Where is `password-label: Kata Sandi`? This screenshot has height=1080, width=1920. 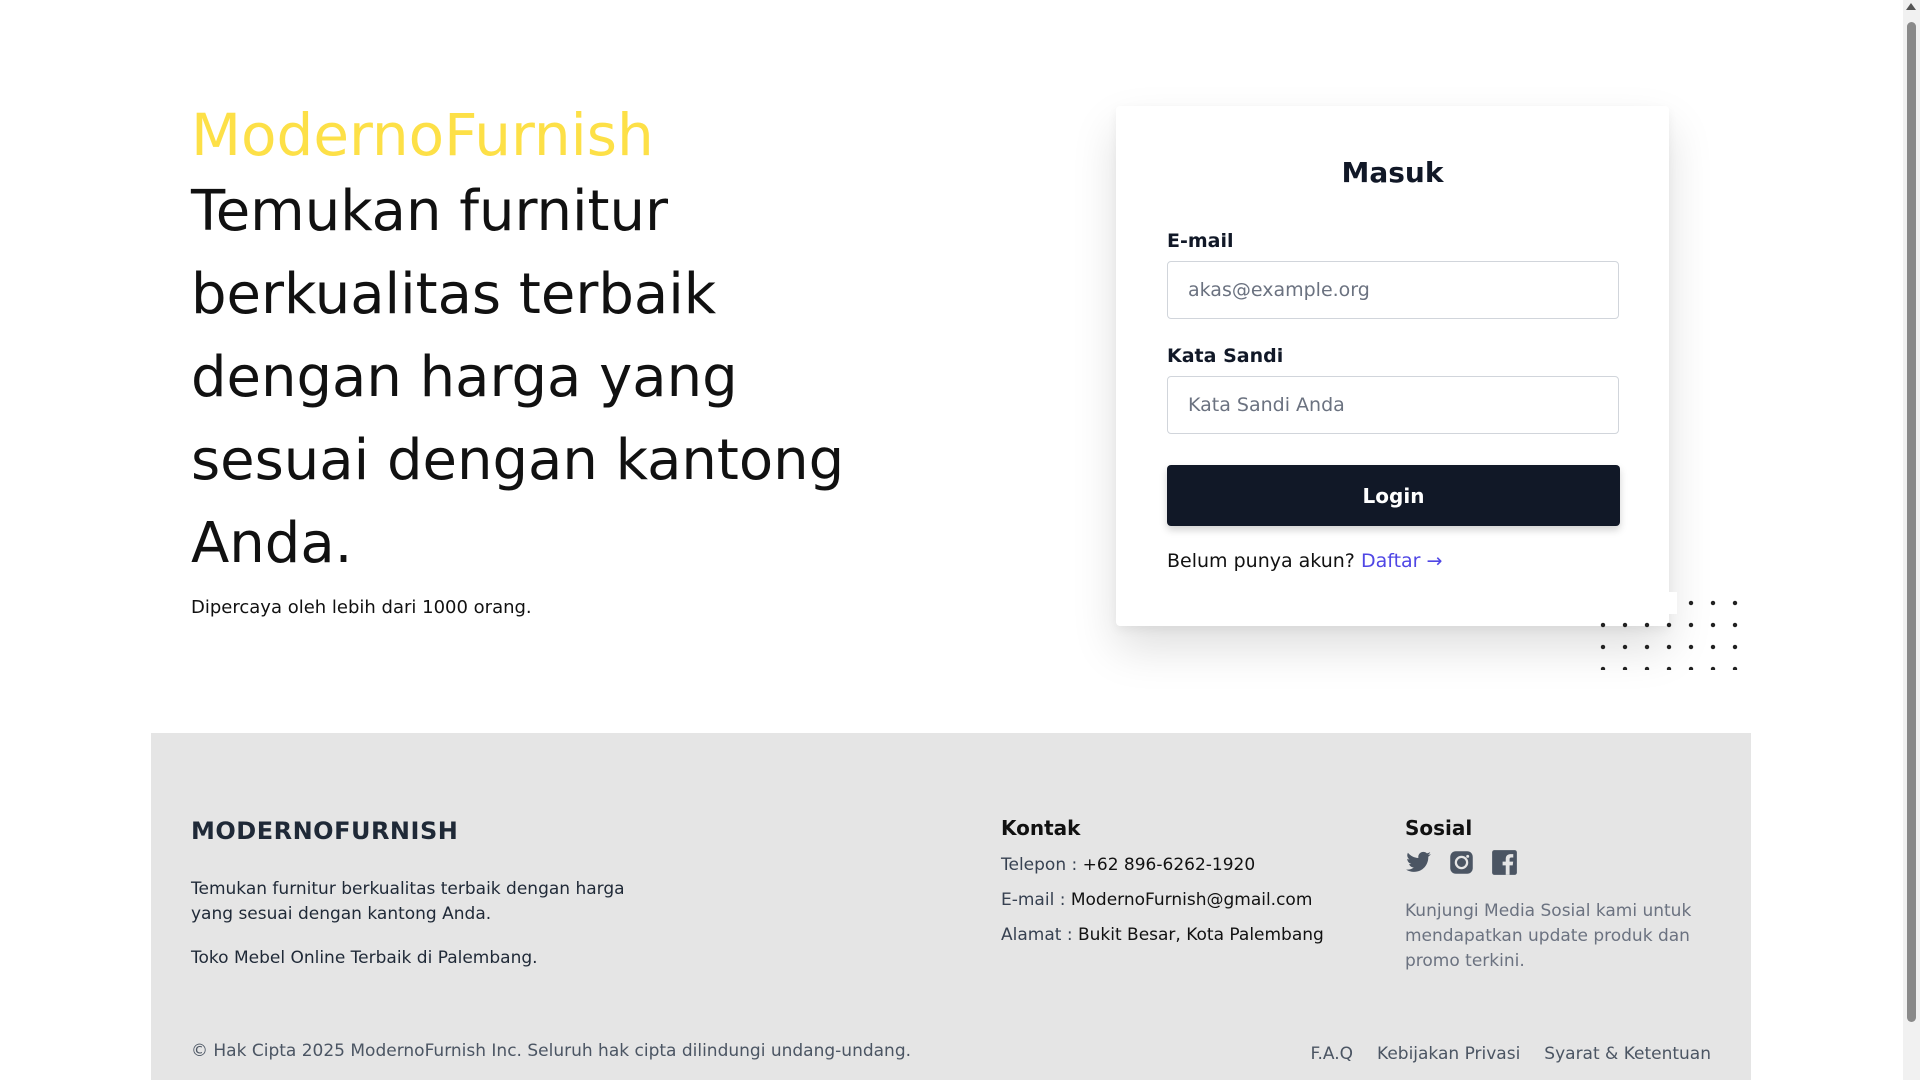
password-label: Kata Sandi is located at coordinates (1225, 356).